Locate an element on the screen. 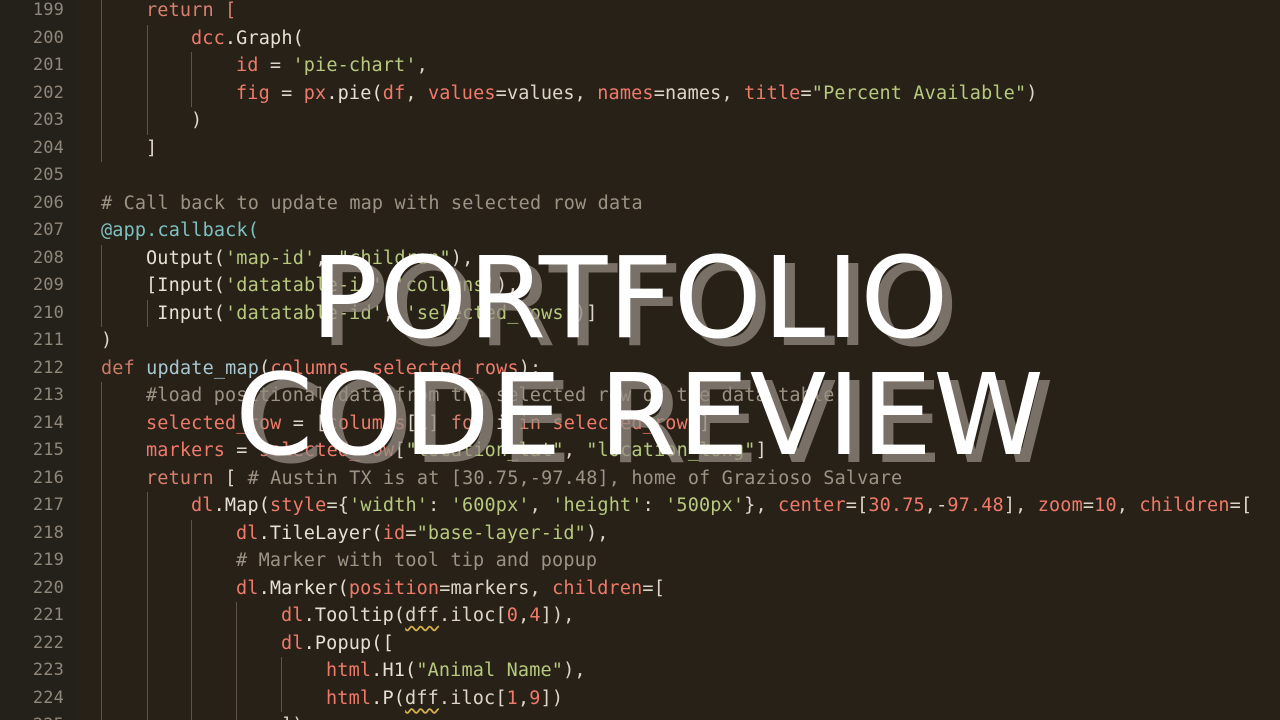  code-token: '500px' is located at coordinates (705, 505).